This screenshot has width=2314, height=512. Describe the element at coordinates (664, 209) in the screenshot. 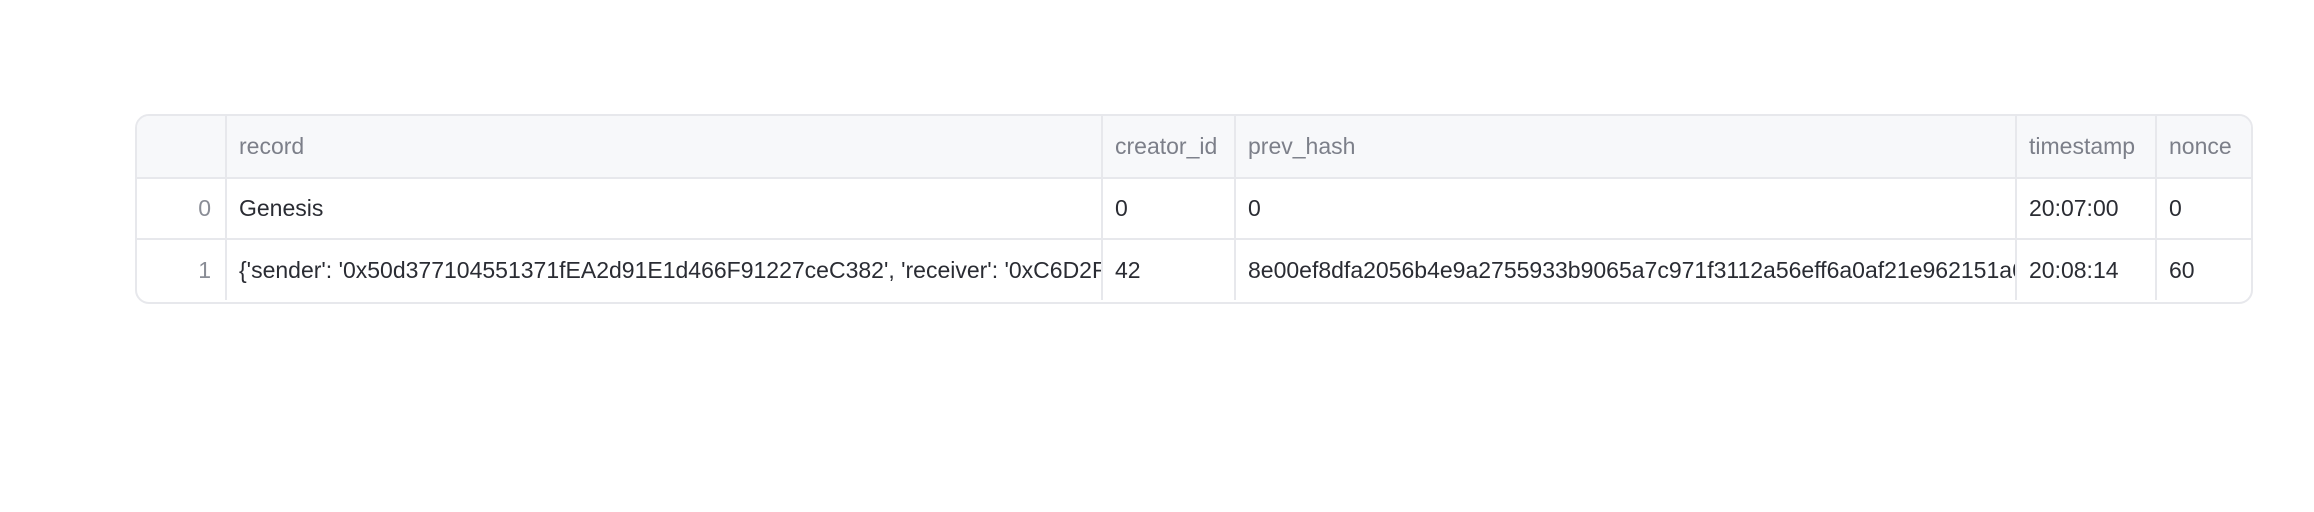

I see `record-cell: Genesis` at that location.